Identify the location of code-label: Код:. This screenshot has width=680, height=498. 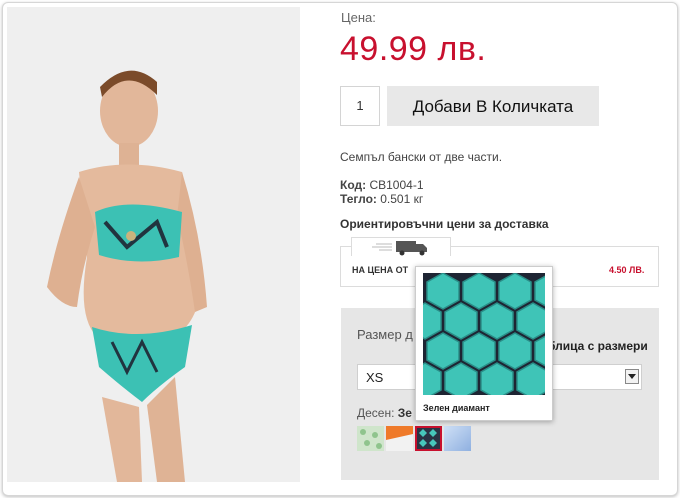
(353, 185).